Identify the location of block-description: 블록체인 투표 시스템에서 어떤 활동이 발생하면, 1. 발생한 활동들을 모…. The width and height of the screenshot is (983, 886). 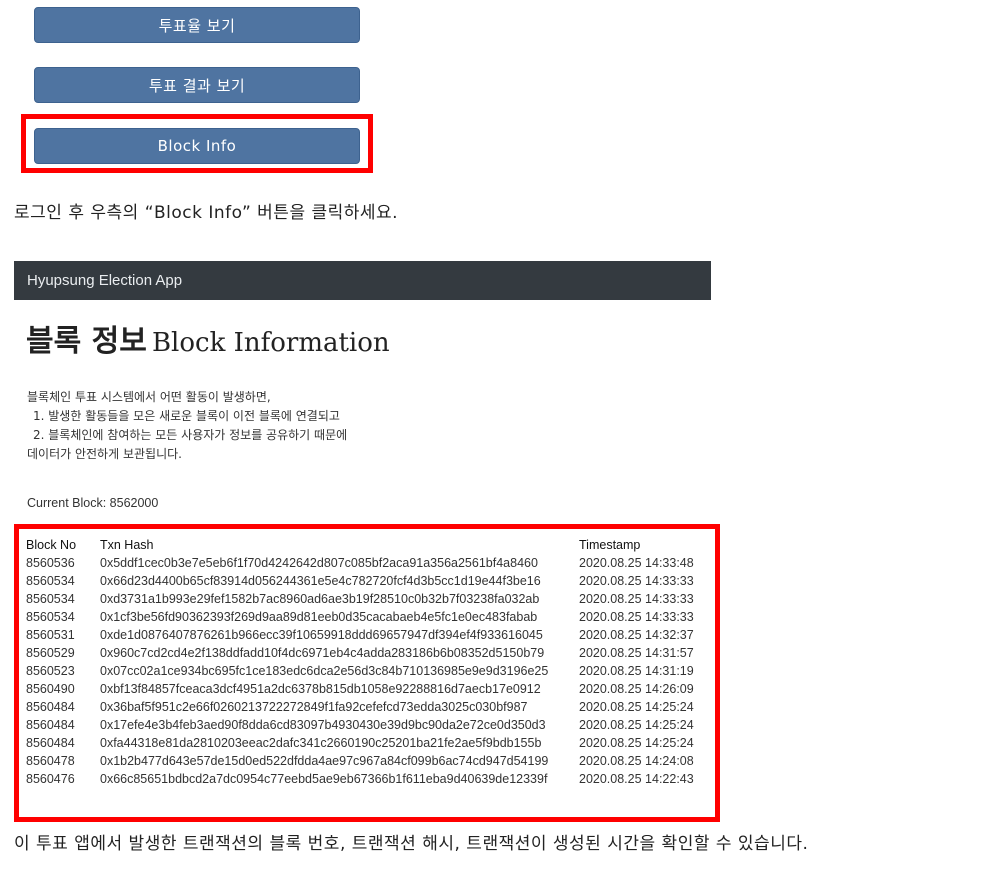
(187, 426).